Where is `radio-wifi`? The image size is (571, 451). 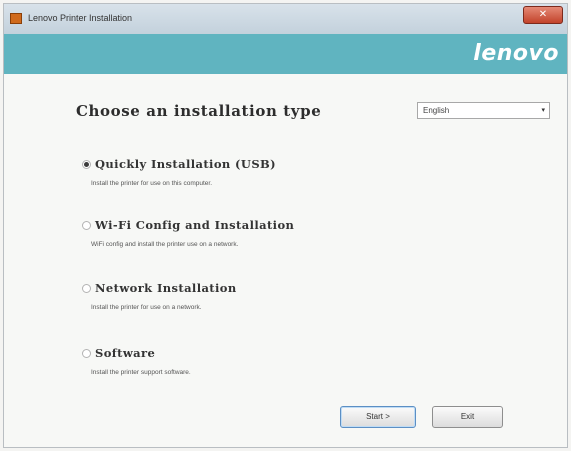
radio-wifi is located at coordinates (86, 225).